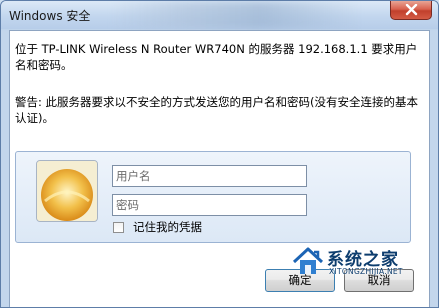  What do you see at coordinates (366, 271) in the screenshot?
I see `watermark-subtext: XITONGZHIJIA.NET` at bounding box center [366, 271].